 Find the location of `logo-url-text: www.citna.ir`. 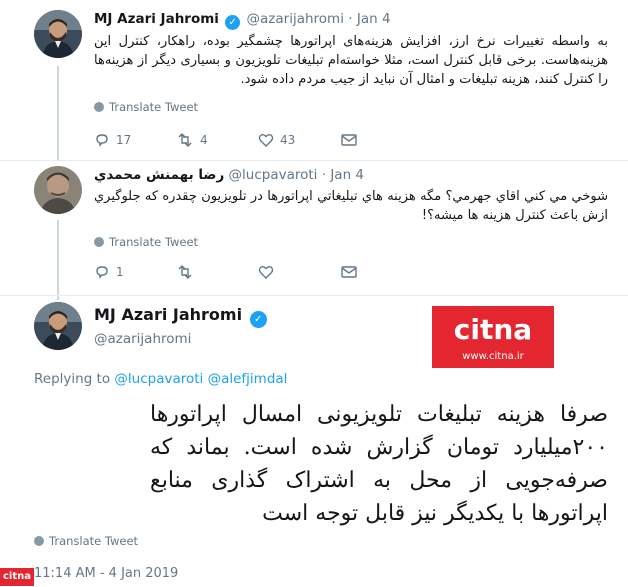

logo-url-text: www.citna.ir is located at coordinates (493, 356).